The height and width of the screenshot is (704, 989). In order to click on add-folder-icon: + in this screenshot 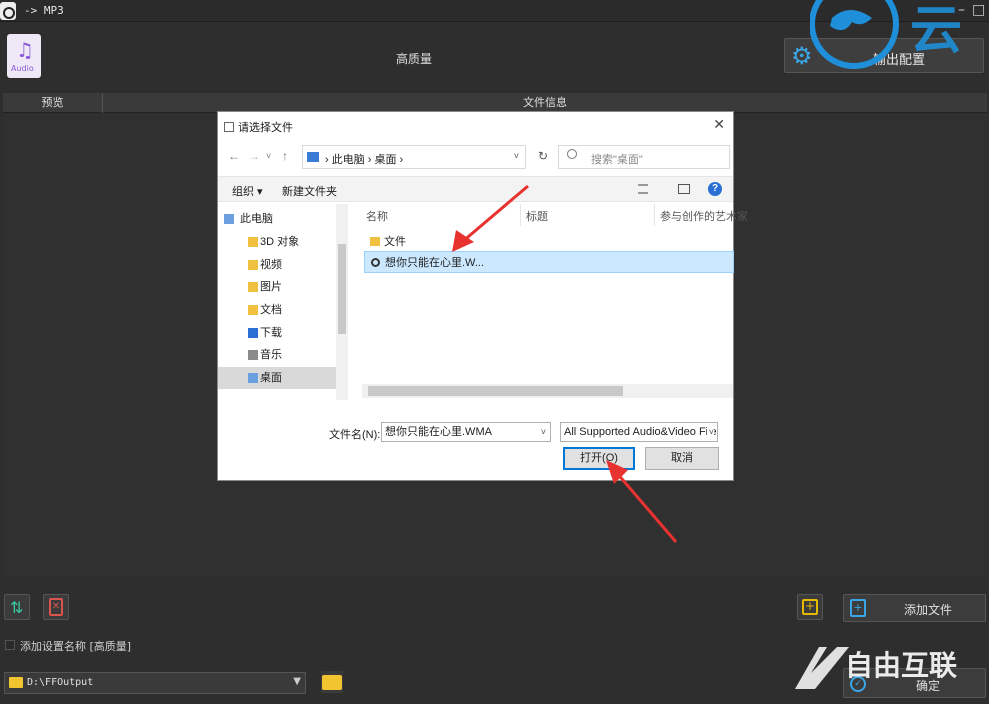, I will do `click(810, 607)`.